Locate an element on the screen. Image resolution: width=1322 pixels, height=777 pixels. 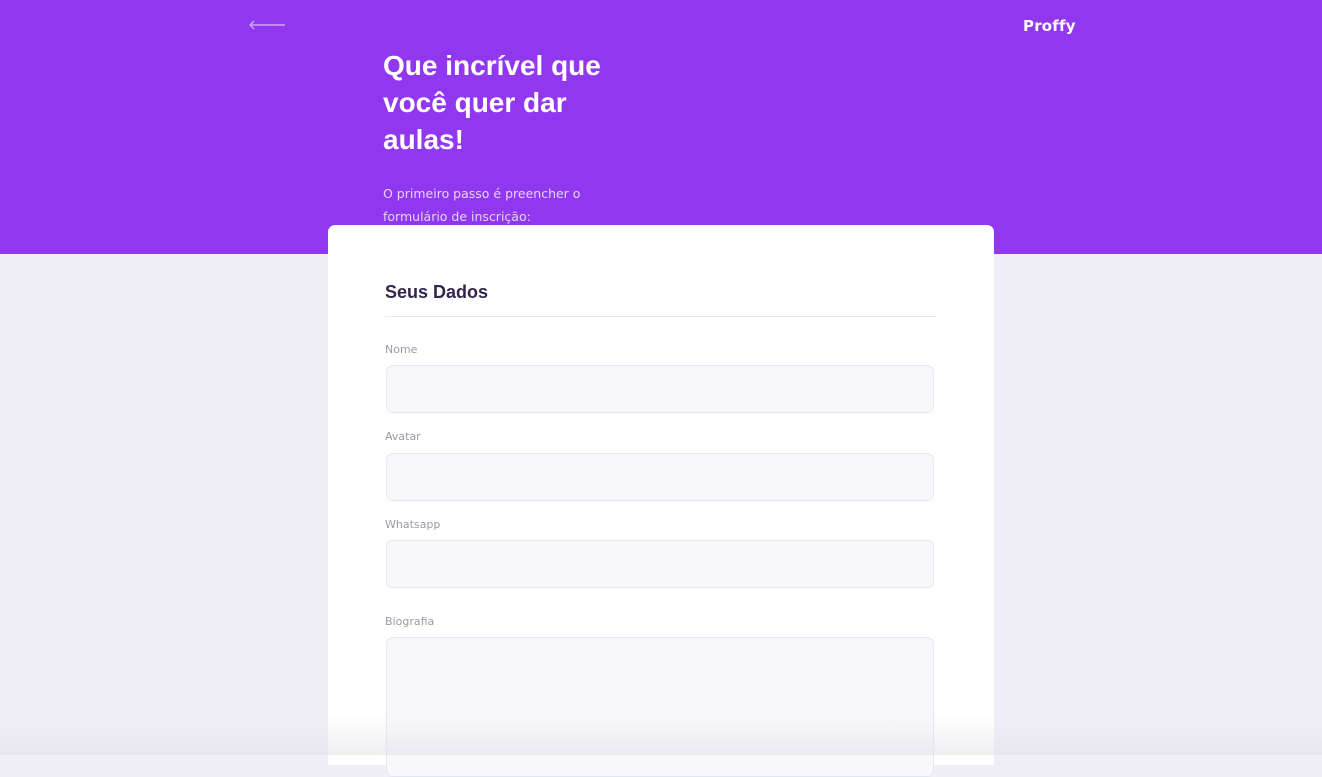
avatar-field-label: Avatar is located at coordinates (403, 436).